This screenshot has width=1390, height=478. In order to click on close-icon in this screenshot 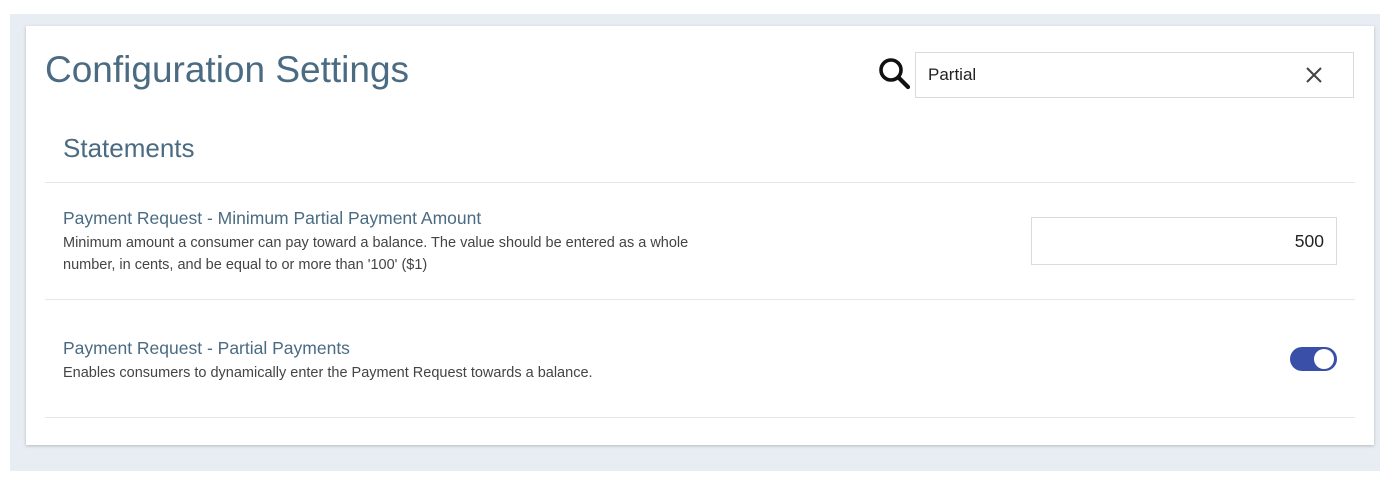, I will do `click(1314, 75)`.